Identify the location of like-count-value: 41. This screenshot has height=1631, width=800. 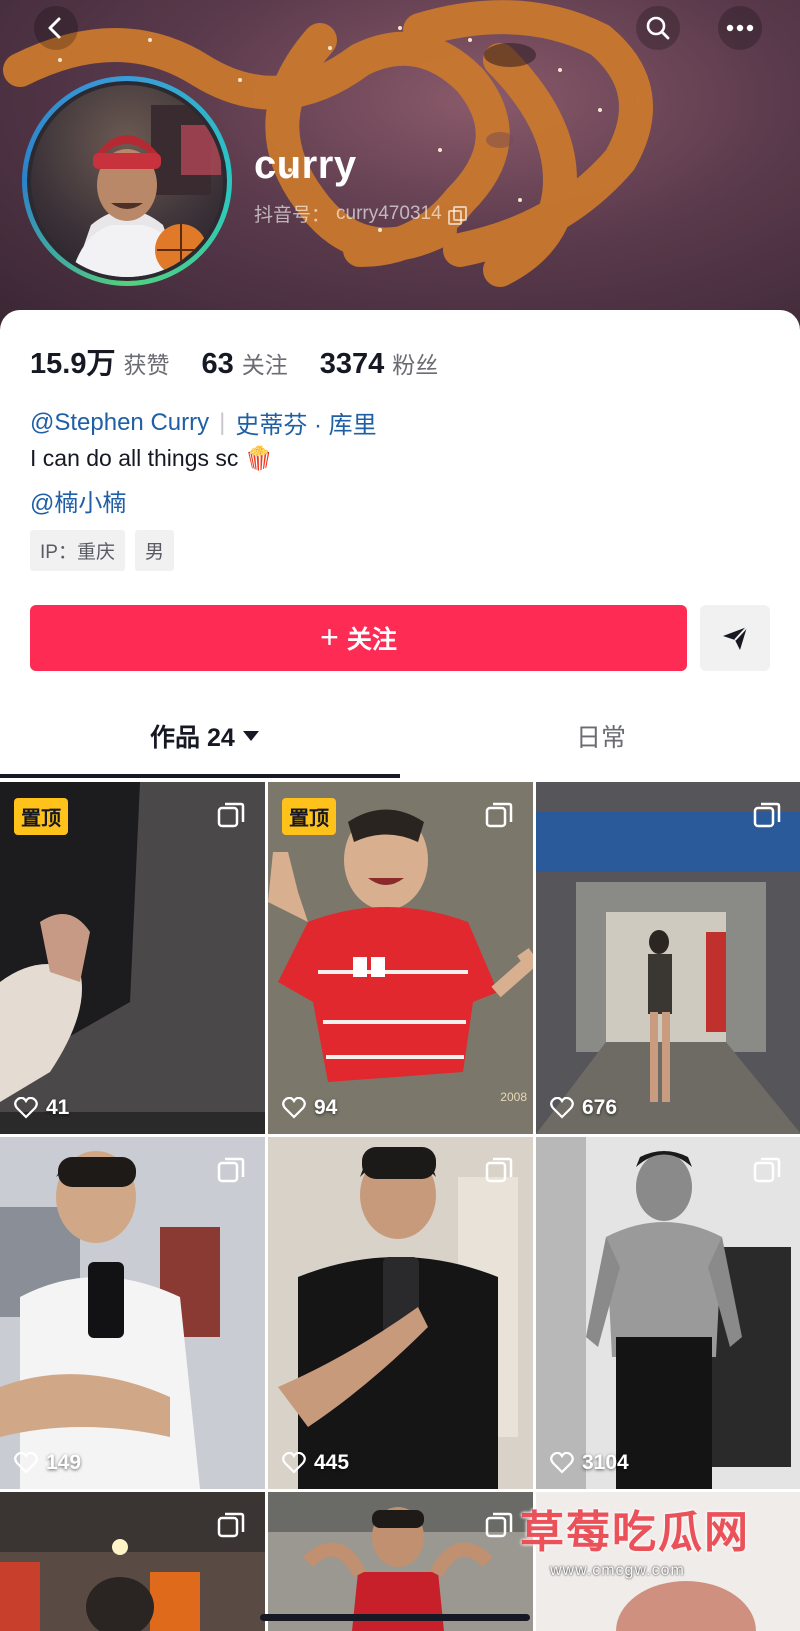
(58, 1107).